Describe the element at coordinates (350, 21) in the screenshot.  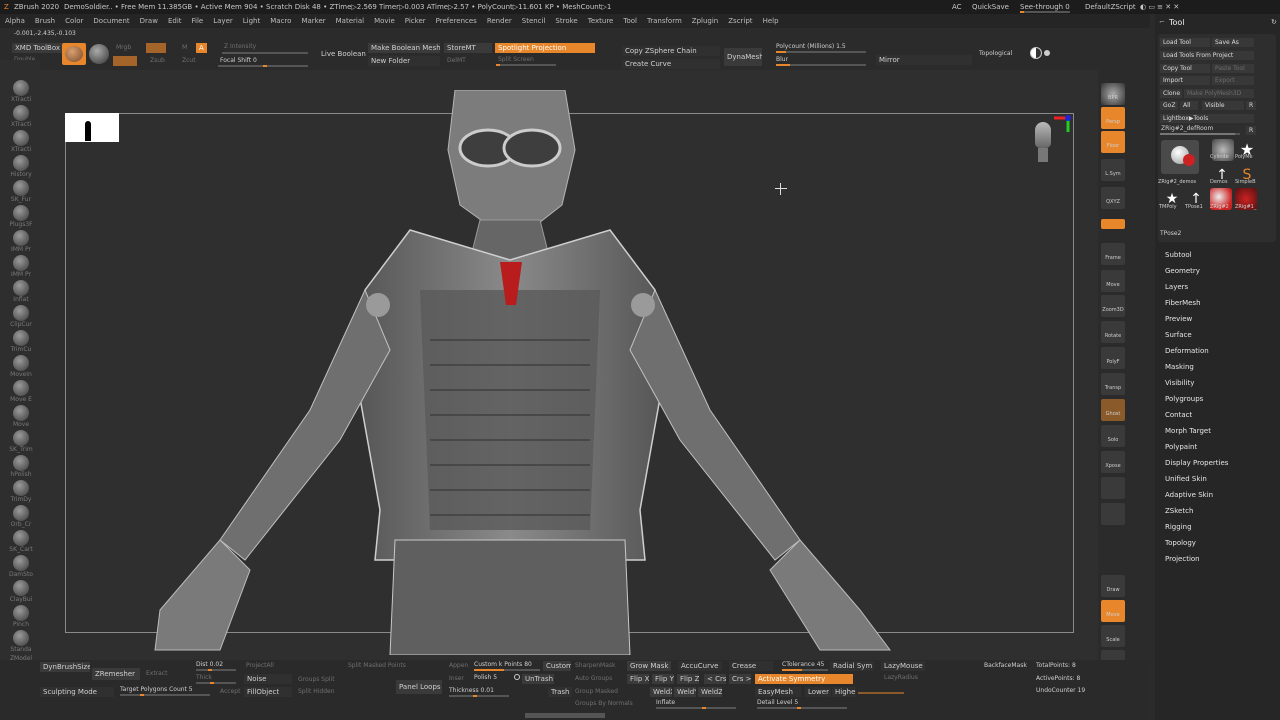
I see `menu-material: Material` at that location.